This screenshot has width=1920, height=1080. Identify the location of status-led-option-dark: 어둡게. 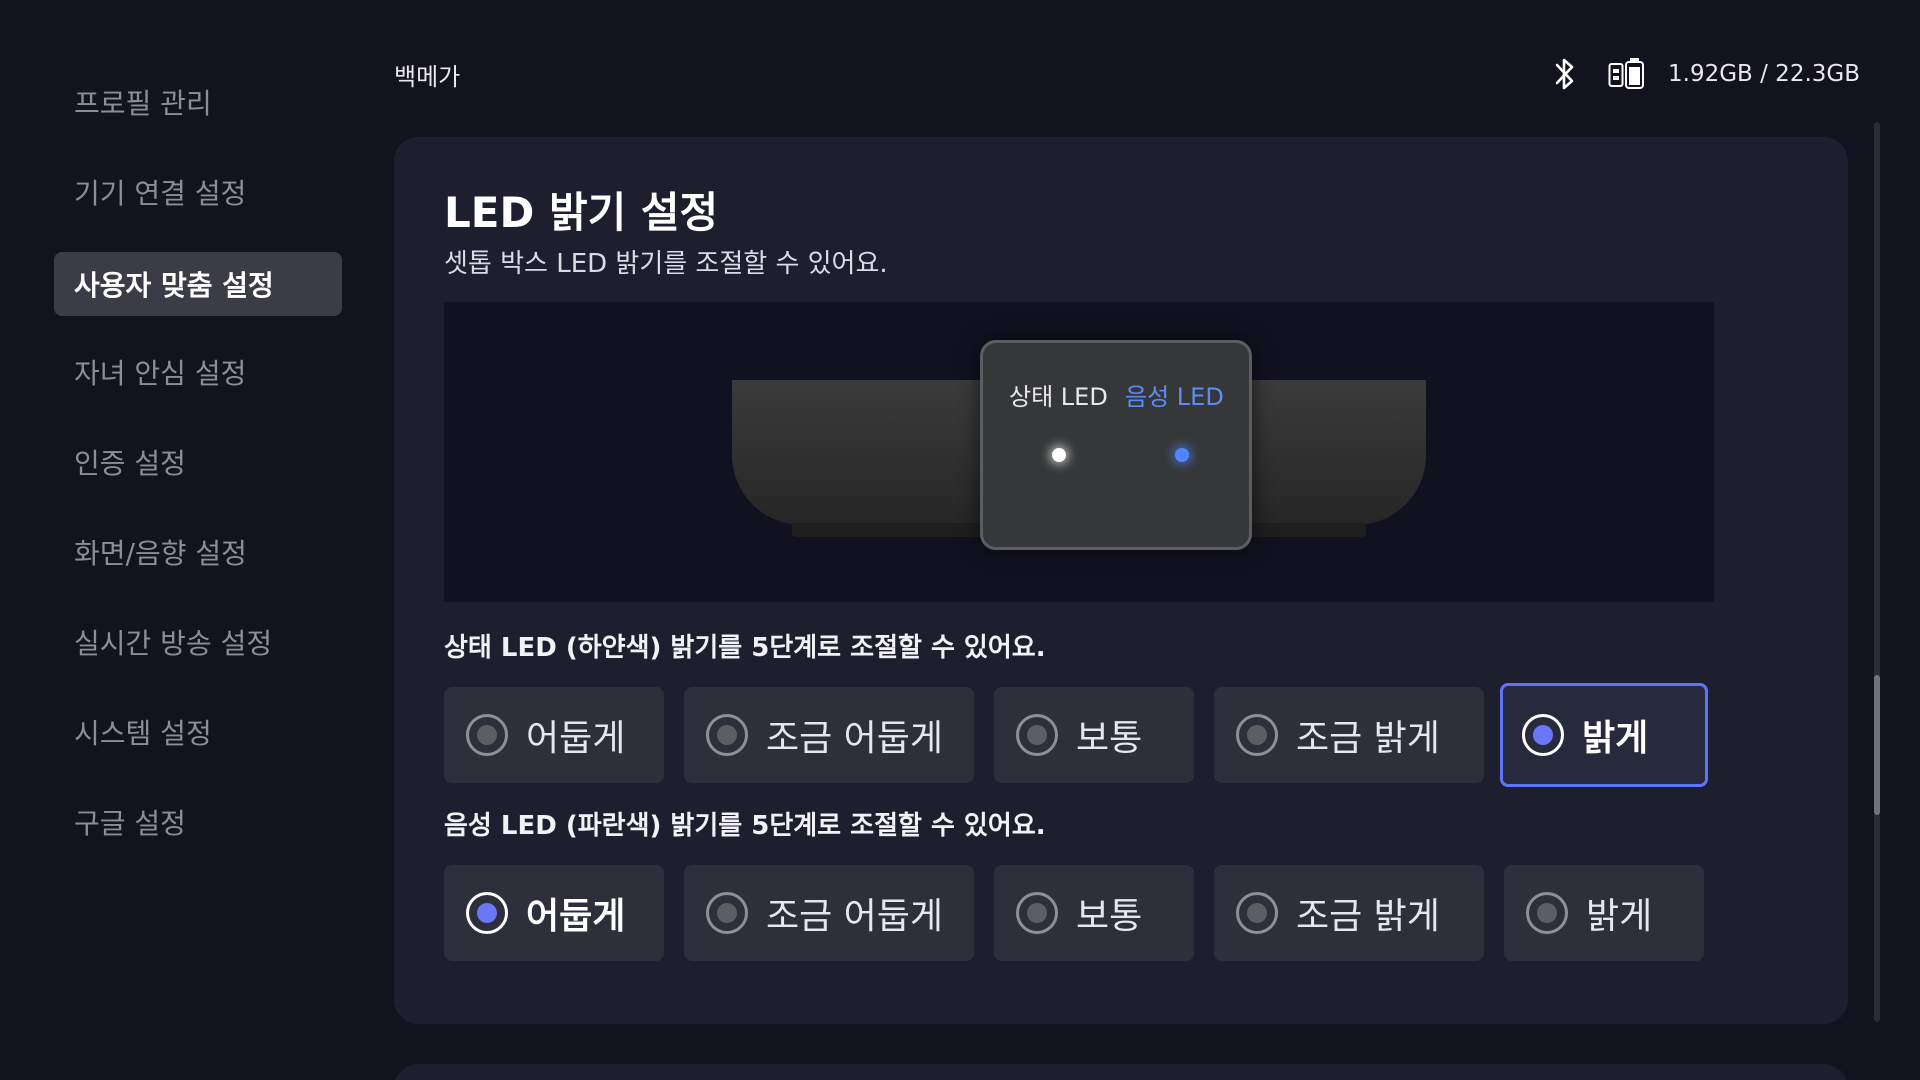
(554, 735).